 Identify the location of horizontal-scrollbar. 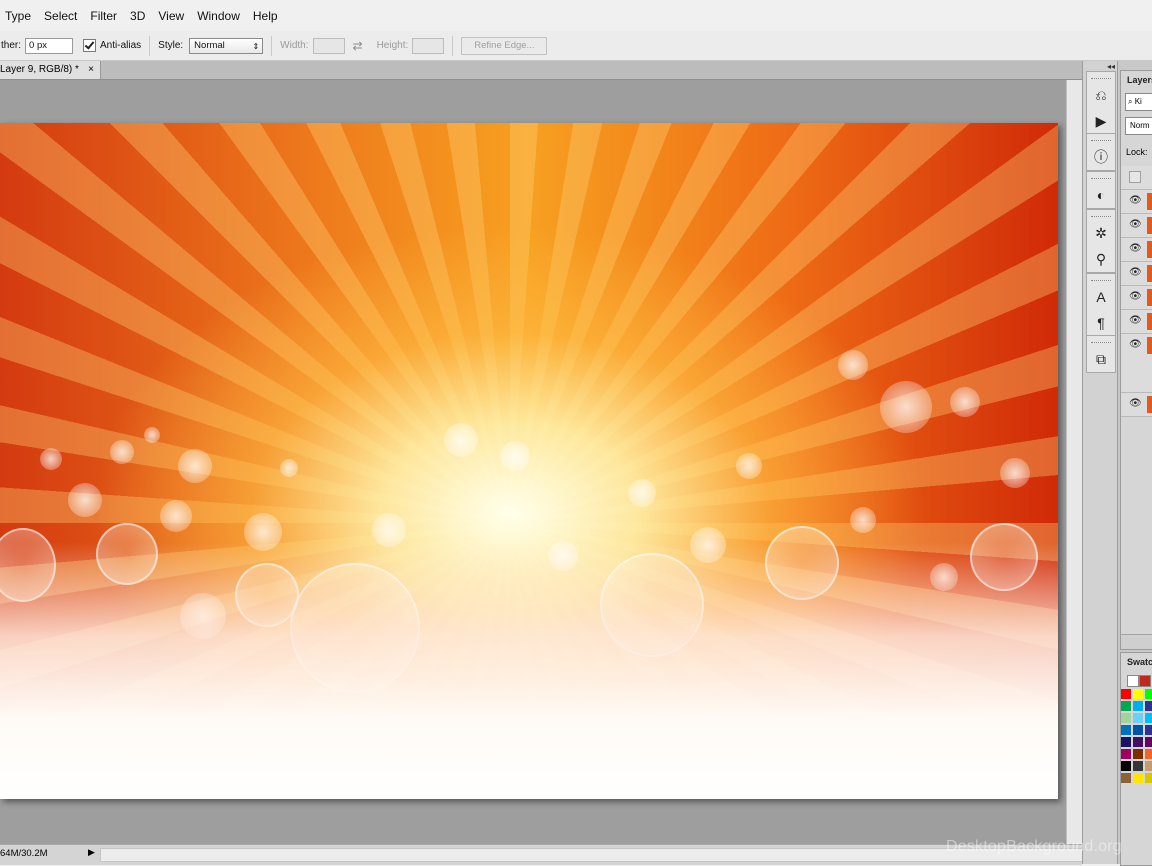
(592, 855).